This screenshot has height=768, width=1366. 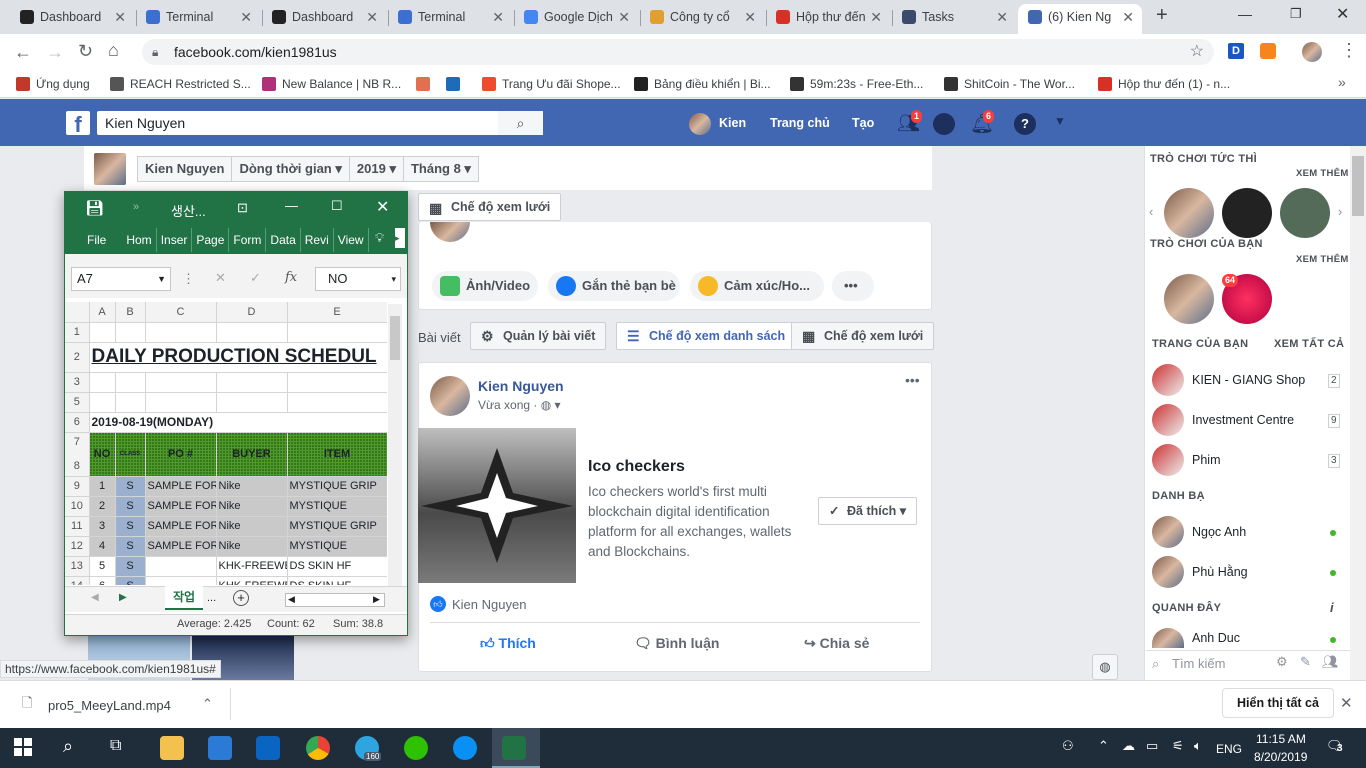 I want to click on data-cell: MYSTIQUE GRIP, so click(x=337, y=526).